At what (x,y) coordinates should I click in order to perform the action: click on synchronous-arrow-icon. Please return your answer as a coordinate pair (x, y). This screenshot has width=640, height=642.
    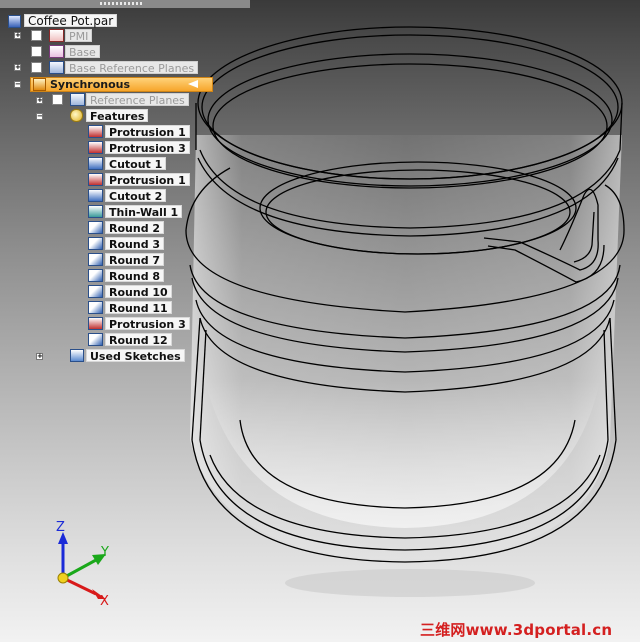
    Looking at the image, I should click on (193, 84).